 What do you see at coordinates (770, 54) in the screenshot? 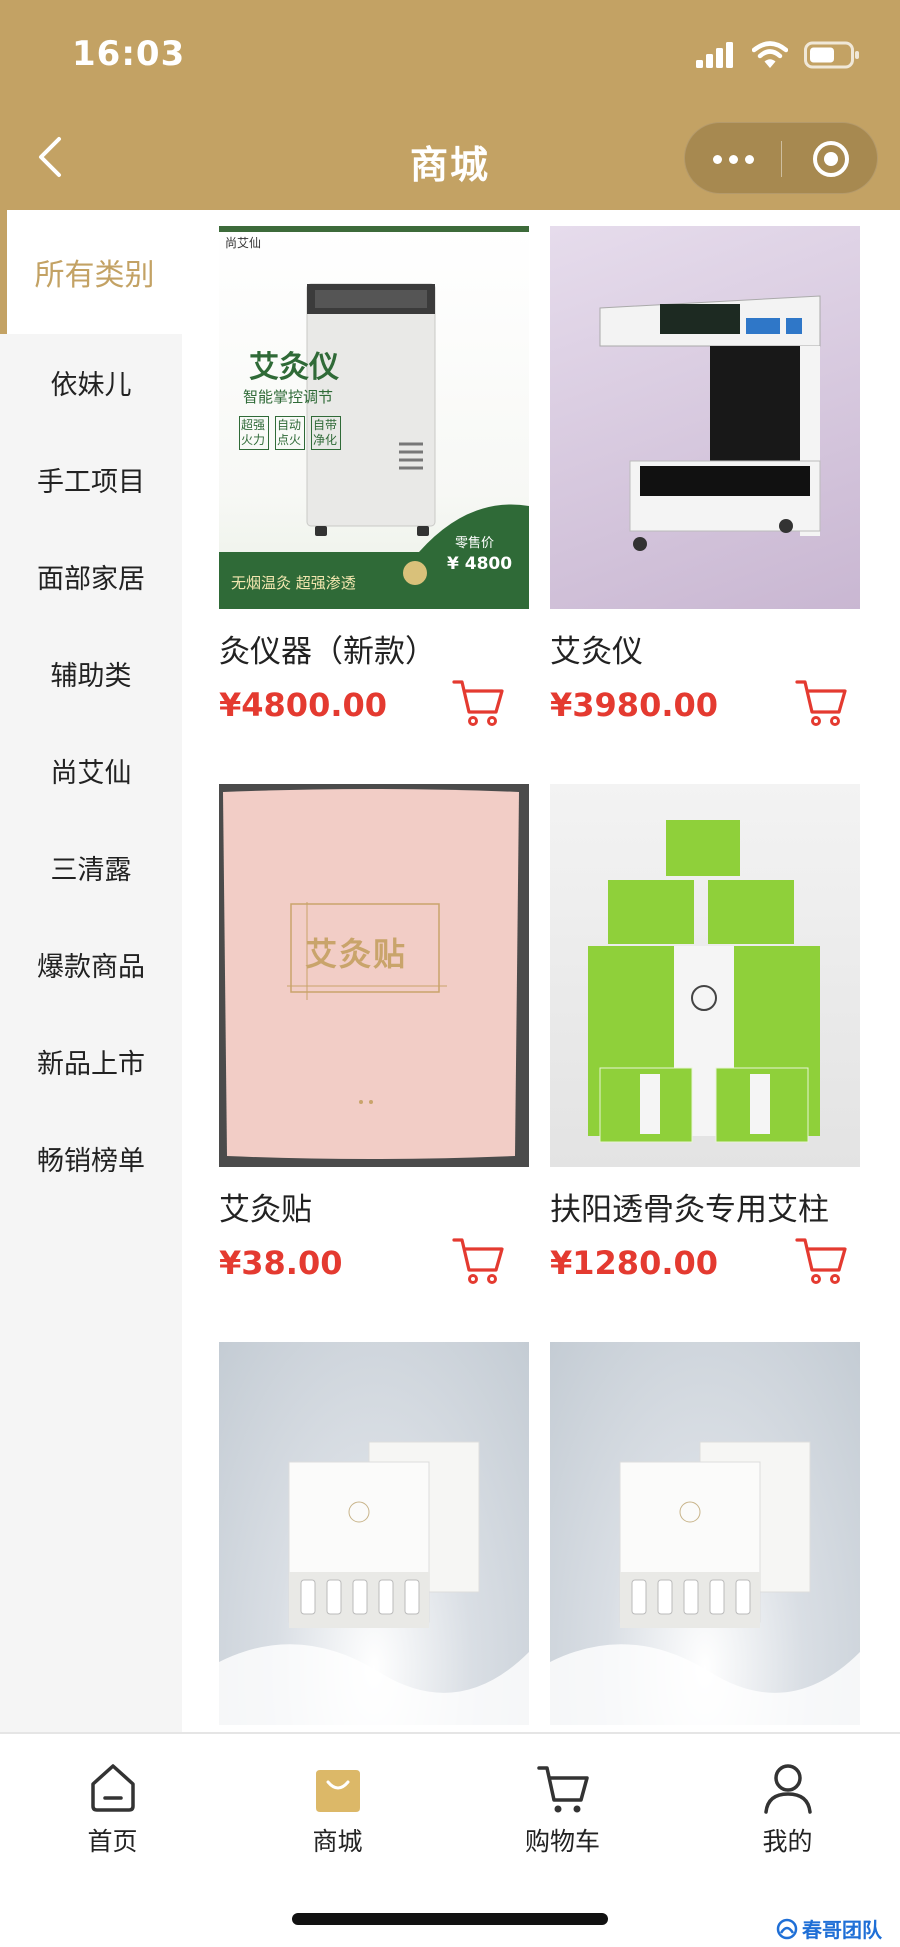
I see `wifi-icon` at bounding box center [770, 54].